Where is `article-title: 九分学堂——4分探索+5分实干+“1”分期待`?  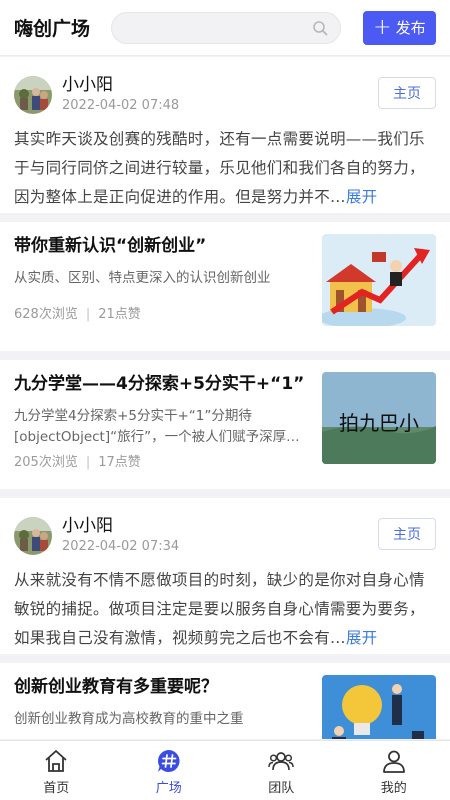
article-title: 九分学堂——4分探索+5分实干+“1”分期待 is located at coordinates (159, 384).